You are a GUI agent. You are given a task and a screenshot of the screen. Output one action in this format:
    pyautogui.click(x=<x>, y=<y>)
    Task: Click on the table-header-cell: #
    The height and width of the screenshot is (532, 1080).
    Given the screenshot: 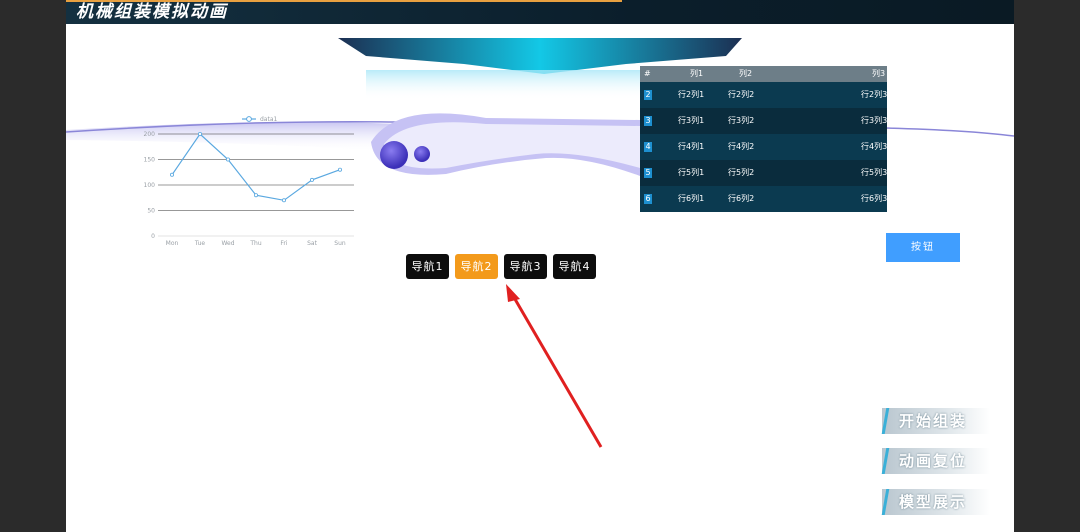 What is the action you would take?
    pyautogui.click(x=647, y=73)
    